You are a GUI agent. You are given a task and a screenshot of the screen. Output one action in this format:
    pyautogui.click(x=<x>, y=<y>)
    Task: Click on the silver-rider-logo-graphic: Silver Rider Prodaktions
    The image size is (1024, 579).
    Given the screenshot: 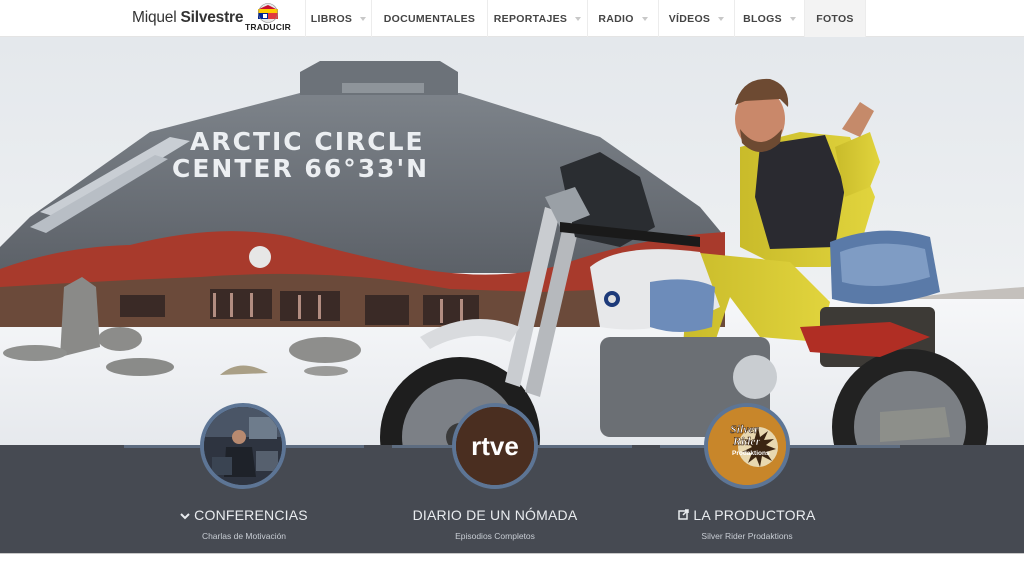 What is the action you would take?
    pyautogui.click(x=747, y=446)
    